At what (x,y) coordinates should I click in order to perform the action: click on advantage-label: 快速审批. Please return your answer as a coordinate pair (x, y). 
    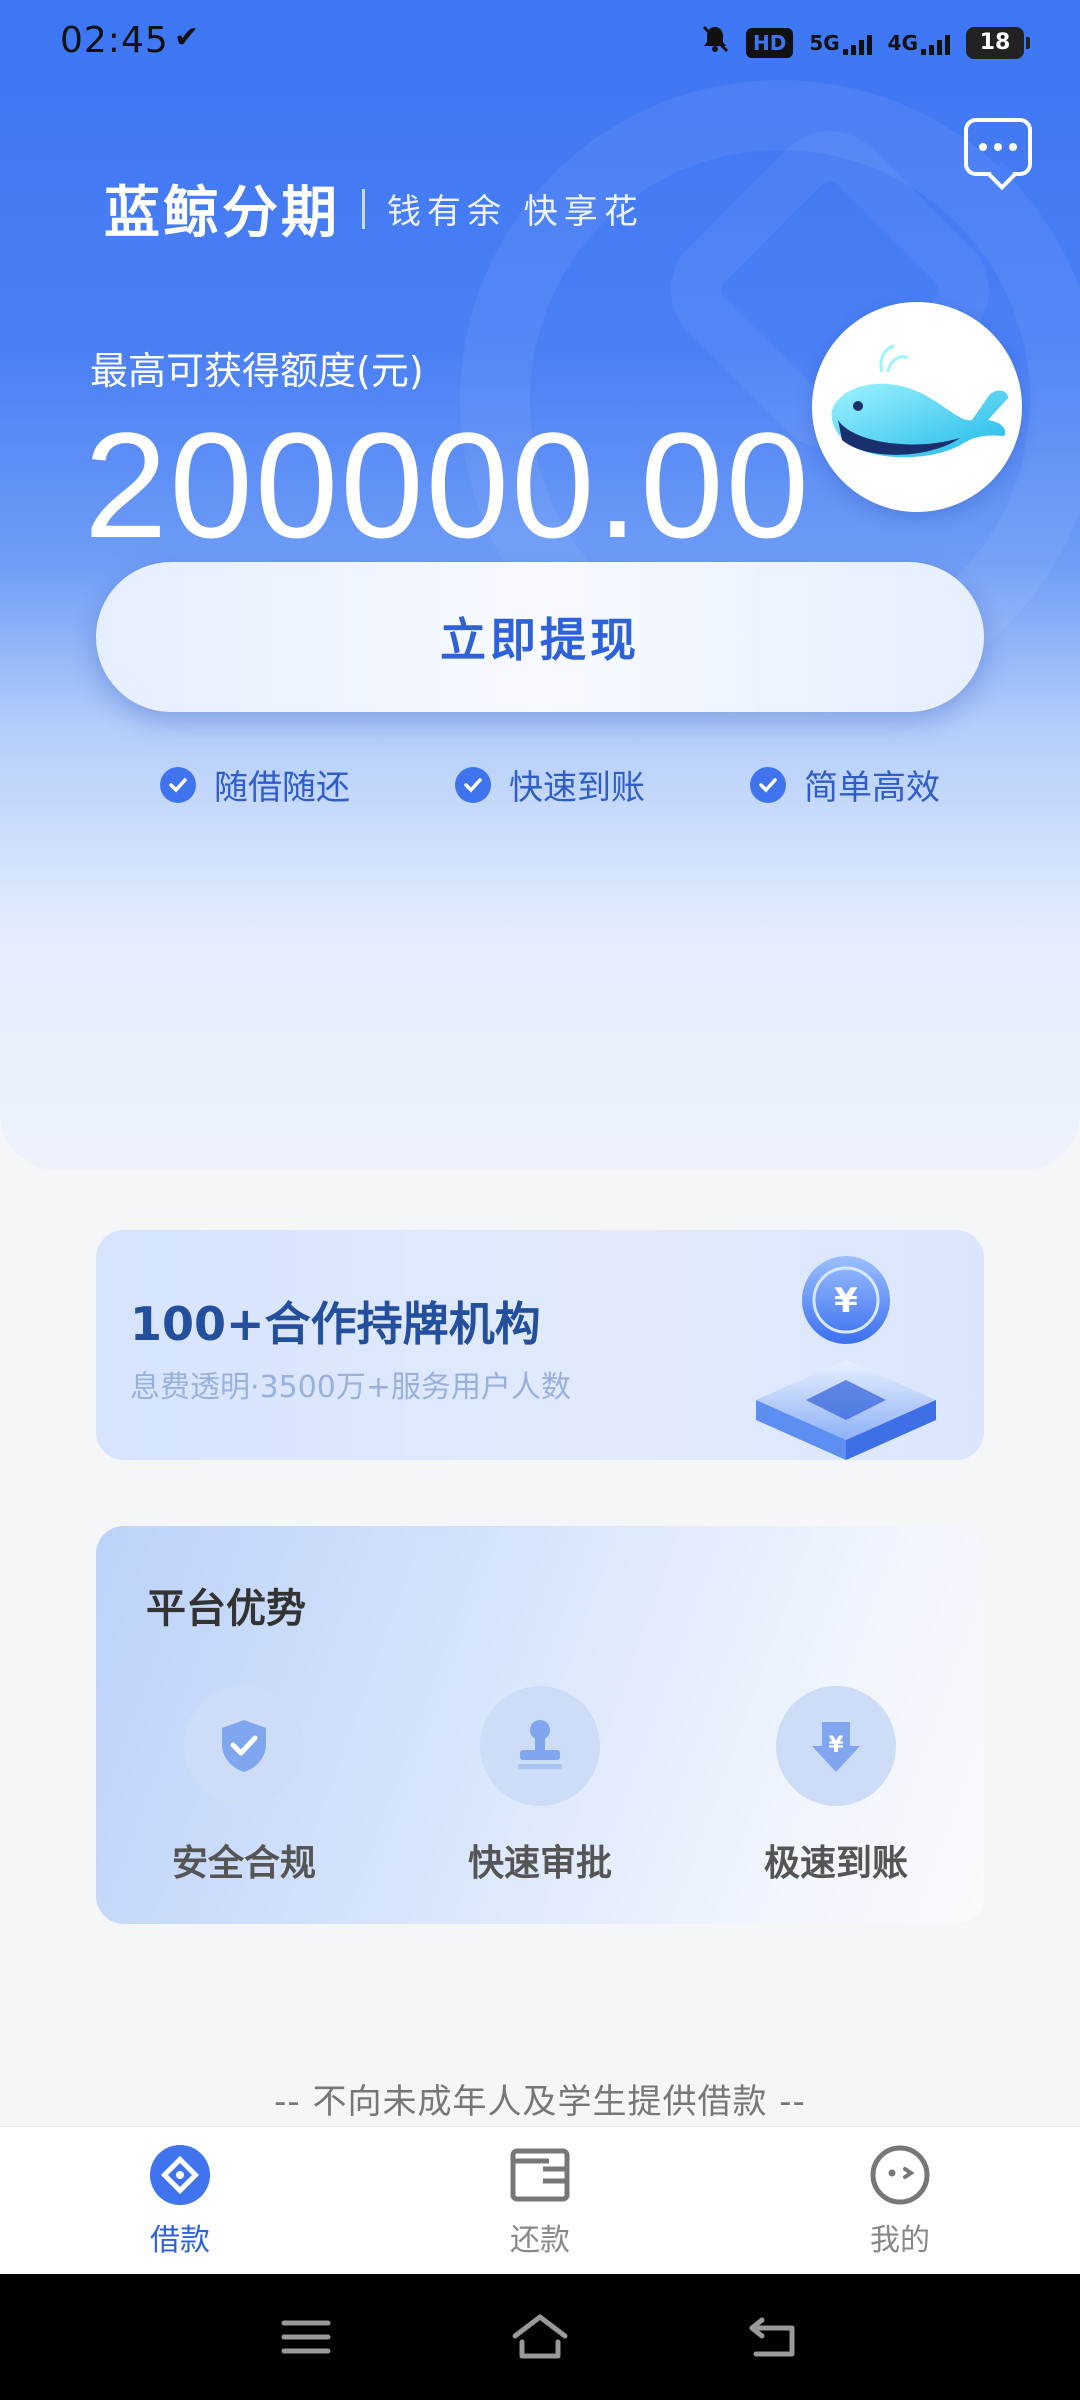
    Looking at the image, I should click on (539, 1863).